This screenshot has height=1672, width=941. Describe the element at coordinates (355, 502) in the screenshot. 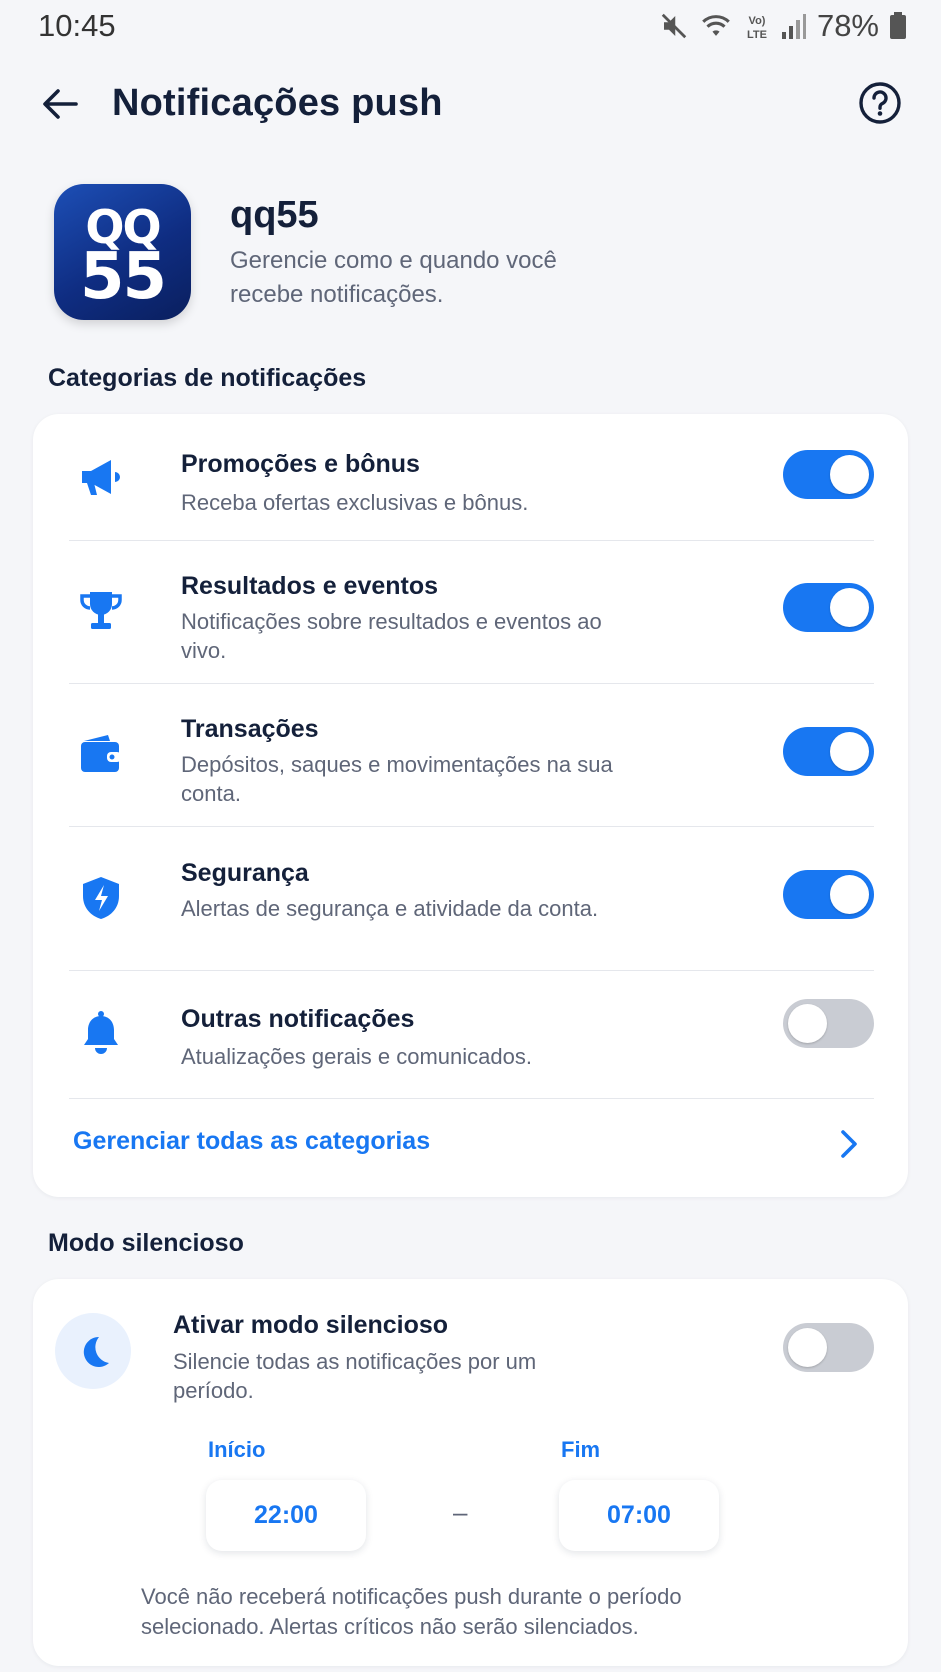

I see `category-subtitle: Receba ofertas exclusivas e bônus.` at that location.